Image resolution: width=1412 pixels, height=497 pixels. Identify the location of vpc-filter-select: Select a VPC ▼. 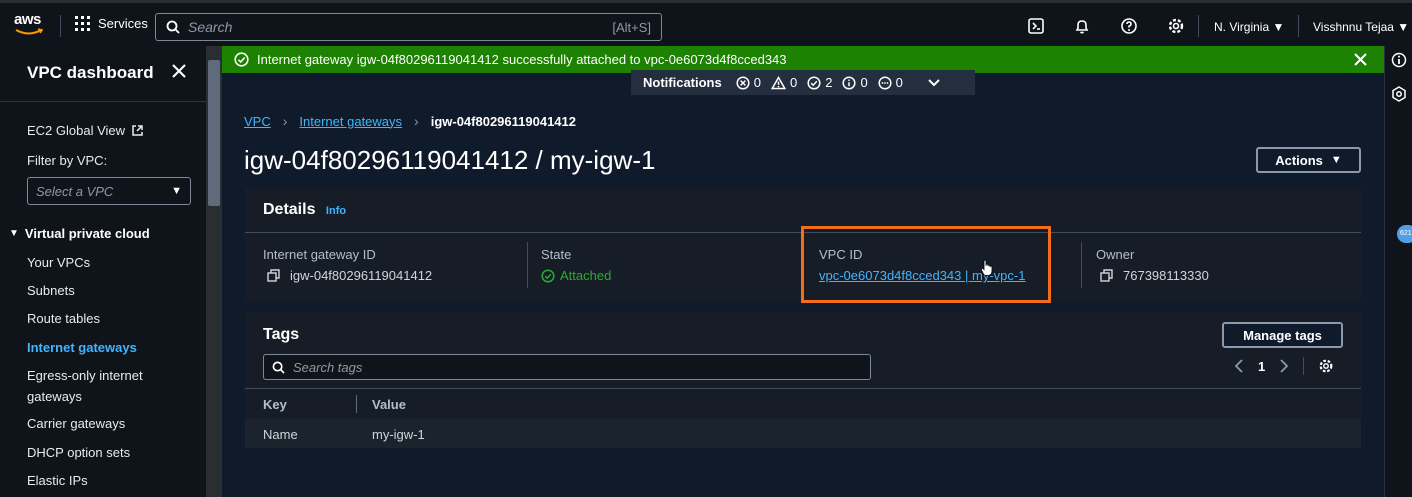
(109, 191).